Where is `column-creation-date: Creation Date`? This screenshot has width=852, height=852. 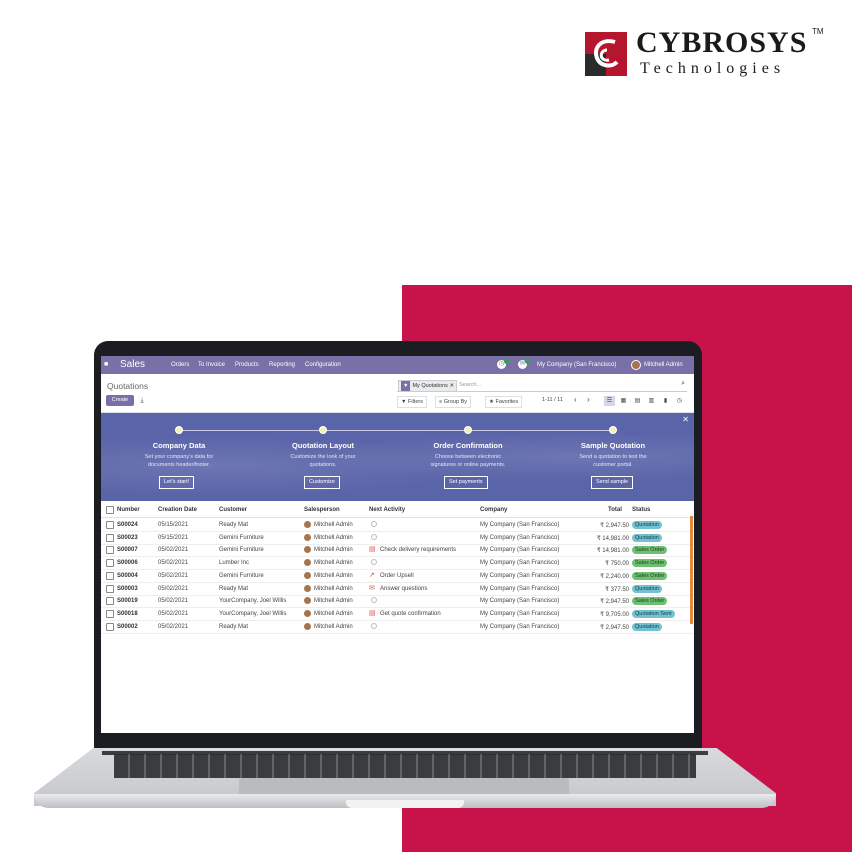 column-creation-date: Creation Date is located at coordinates (177, 510).